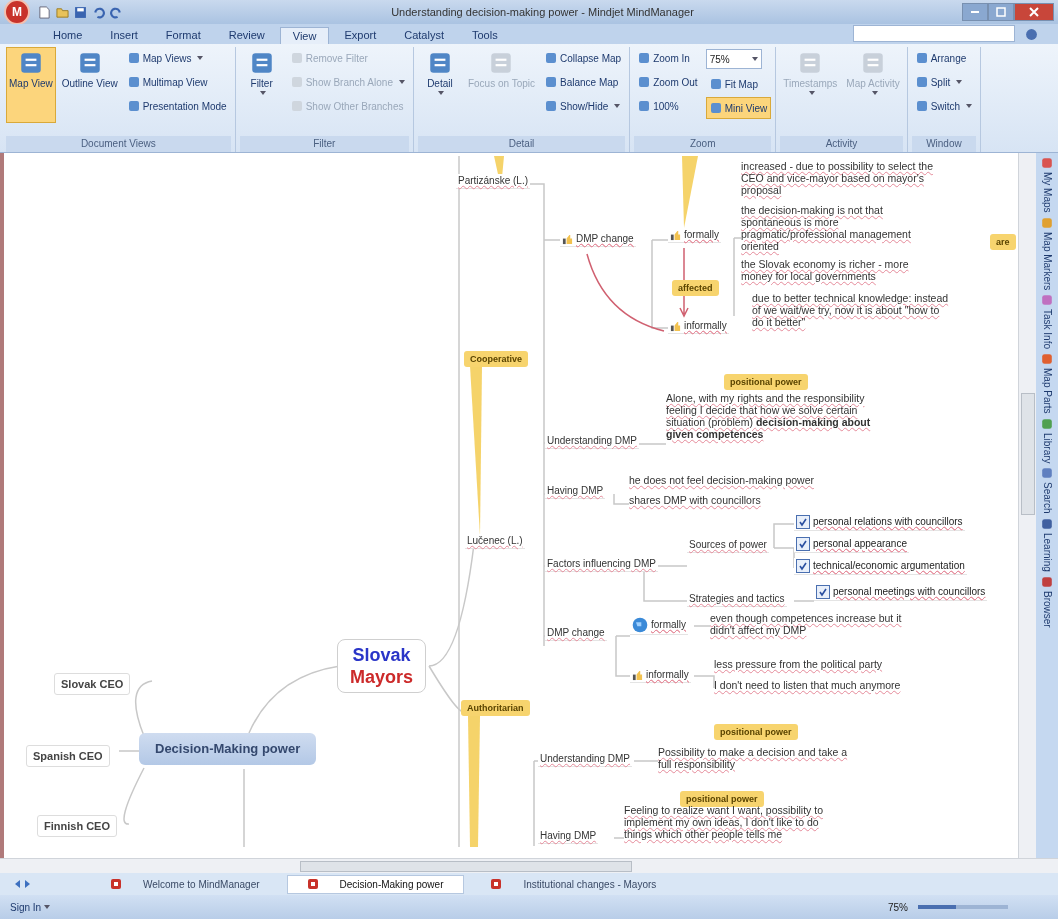 The width and height of the screenshot is (1058, 919). I want to click on folder-icon, so click(62, 12).